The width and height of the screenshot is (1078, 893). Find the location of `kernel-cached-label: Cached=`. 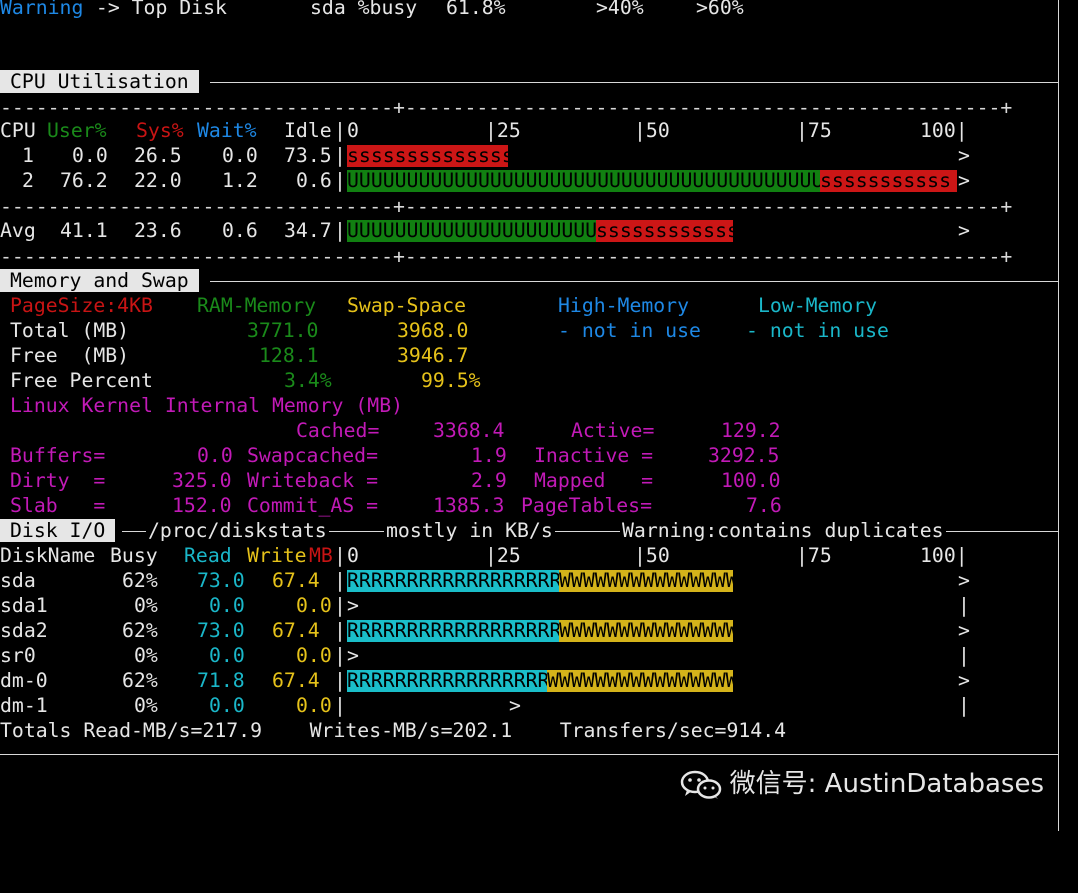

kernel-cached-label: Cached= is located at coordinates (338, 430).